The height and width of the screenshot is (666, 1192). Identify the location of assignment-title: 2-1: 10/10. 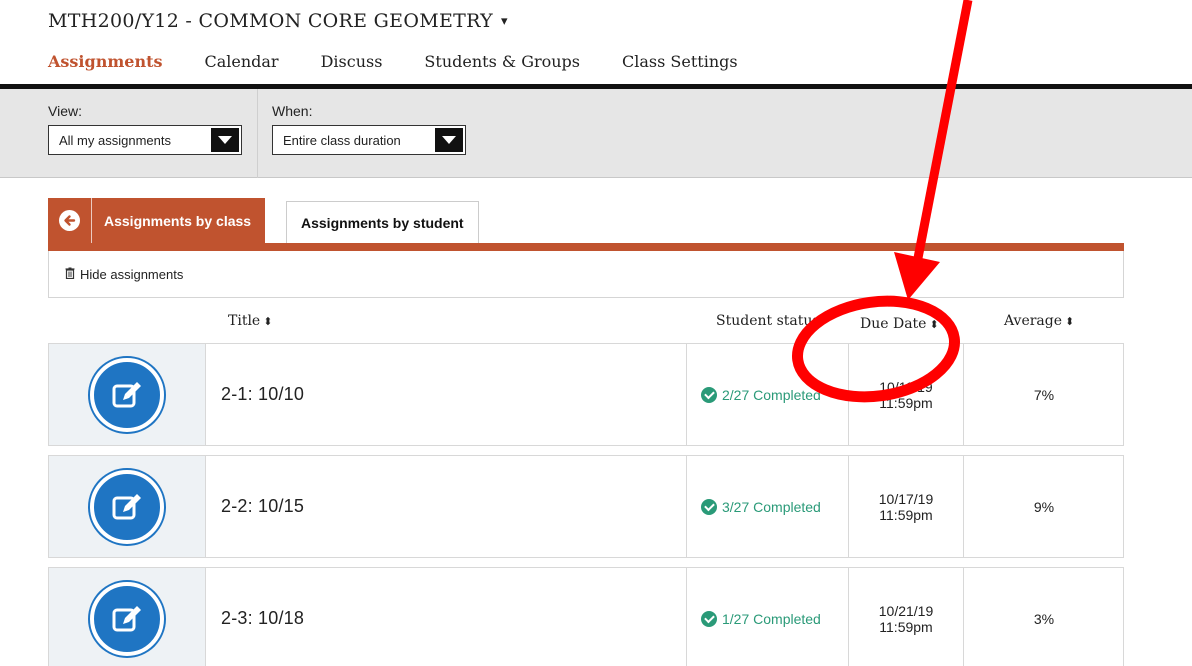
(262, 394).